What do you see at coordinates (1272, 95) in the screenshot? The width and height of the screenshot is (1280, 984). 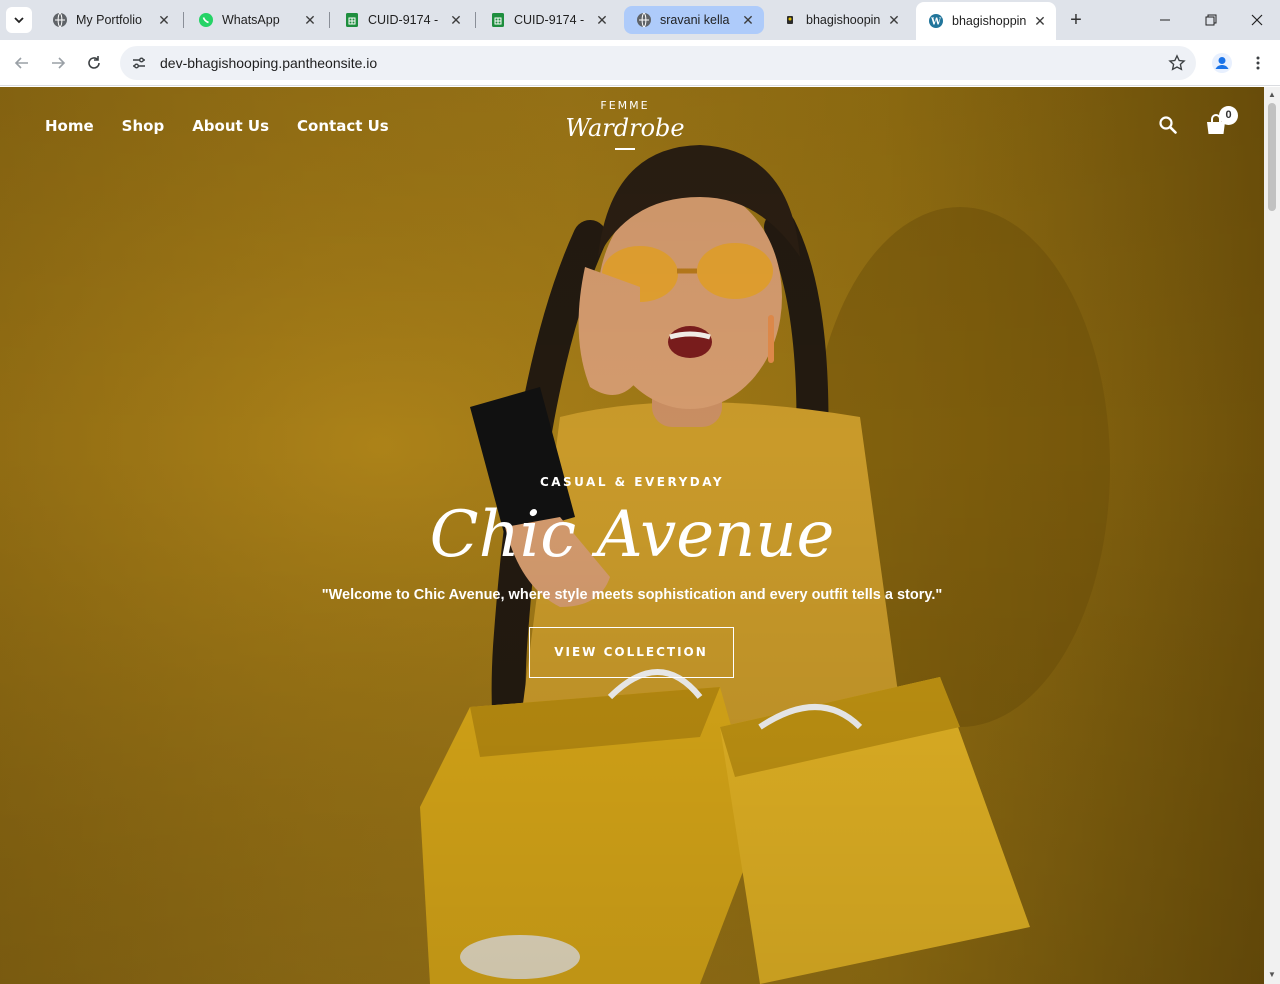 I see `scroll-up-icon: ▲` at bounding box center [1272, 95].